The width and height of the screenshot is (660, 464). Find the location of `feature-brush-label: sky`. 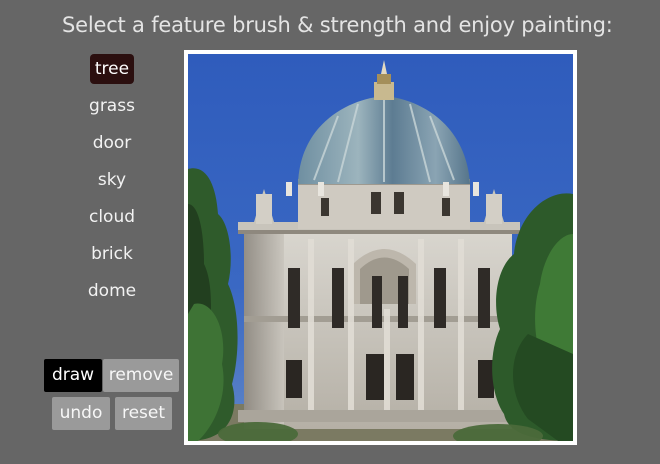

feature-brush-label: sky is located at coordinates (112, 180).